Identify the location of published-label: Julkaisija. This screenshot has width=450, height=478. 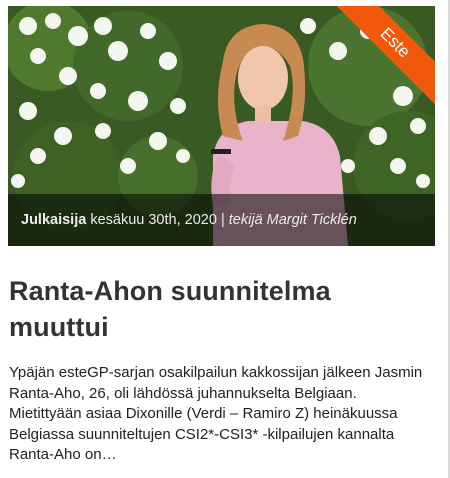
(54, 220).